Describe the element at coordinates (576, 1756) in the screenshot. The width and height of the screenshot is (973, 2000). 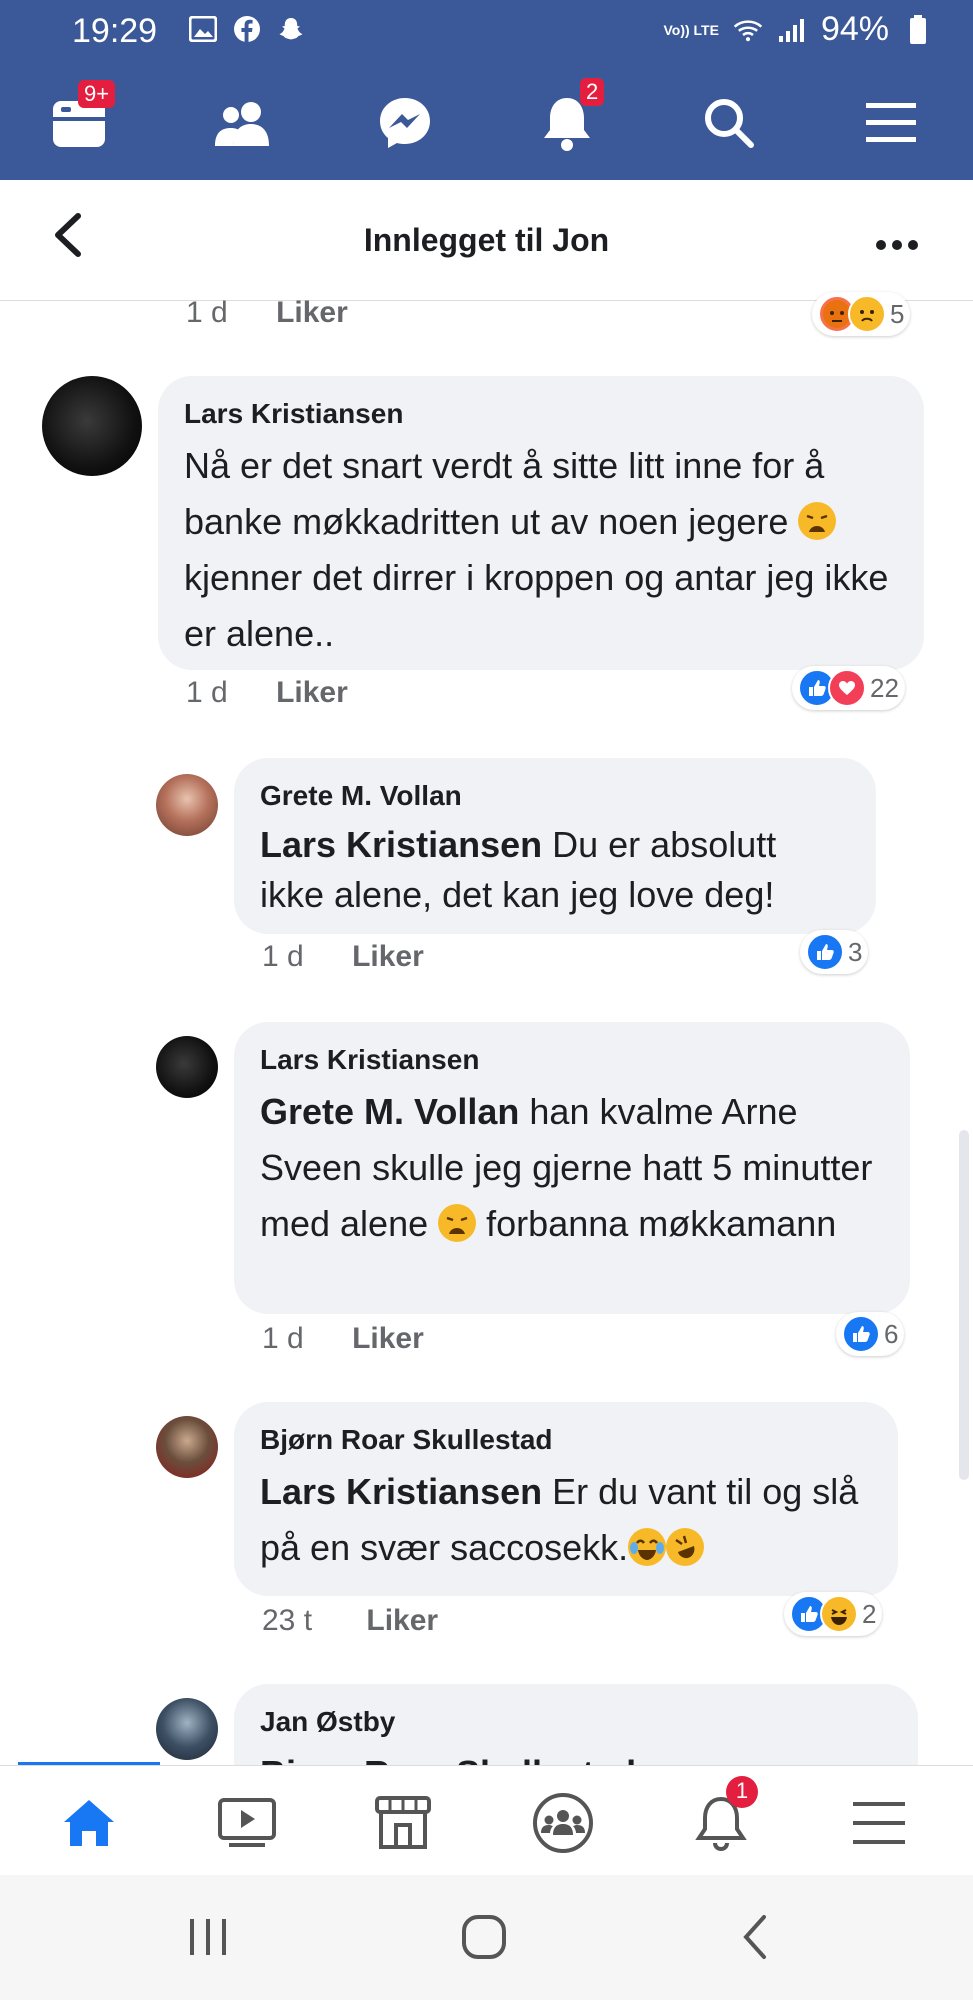
I see `comment-text-partial: Bjørn Roar Skullestad` at that location.